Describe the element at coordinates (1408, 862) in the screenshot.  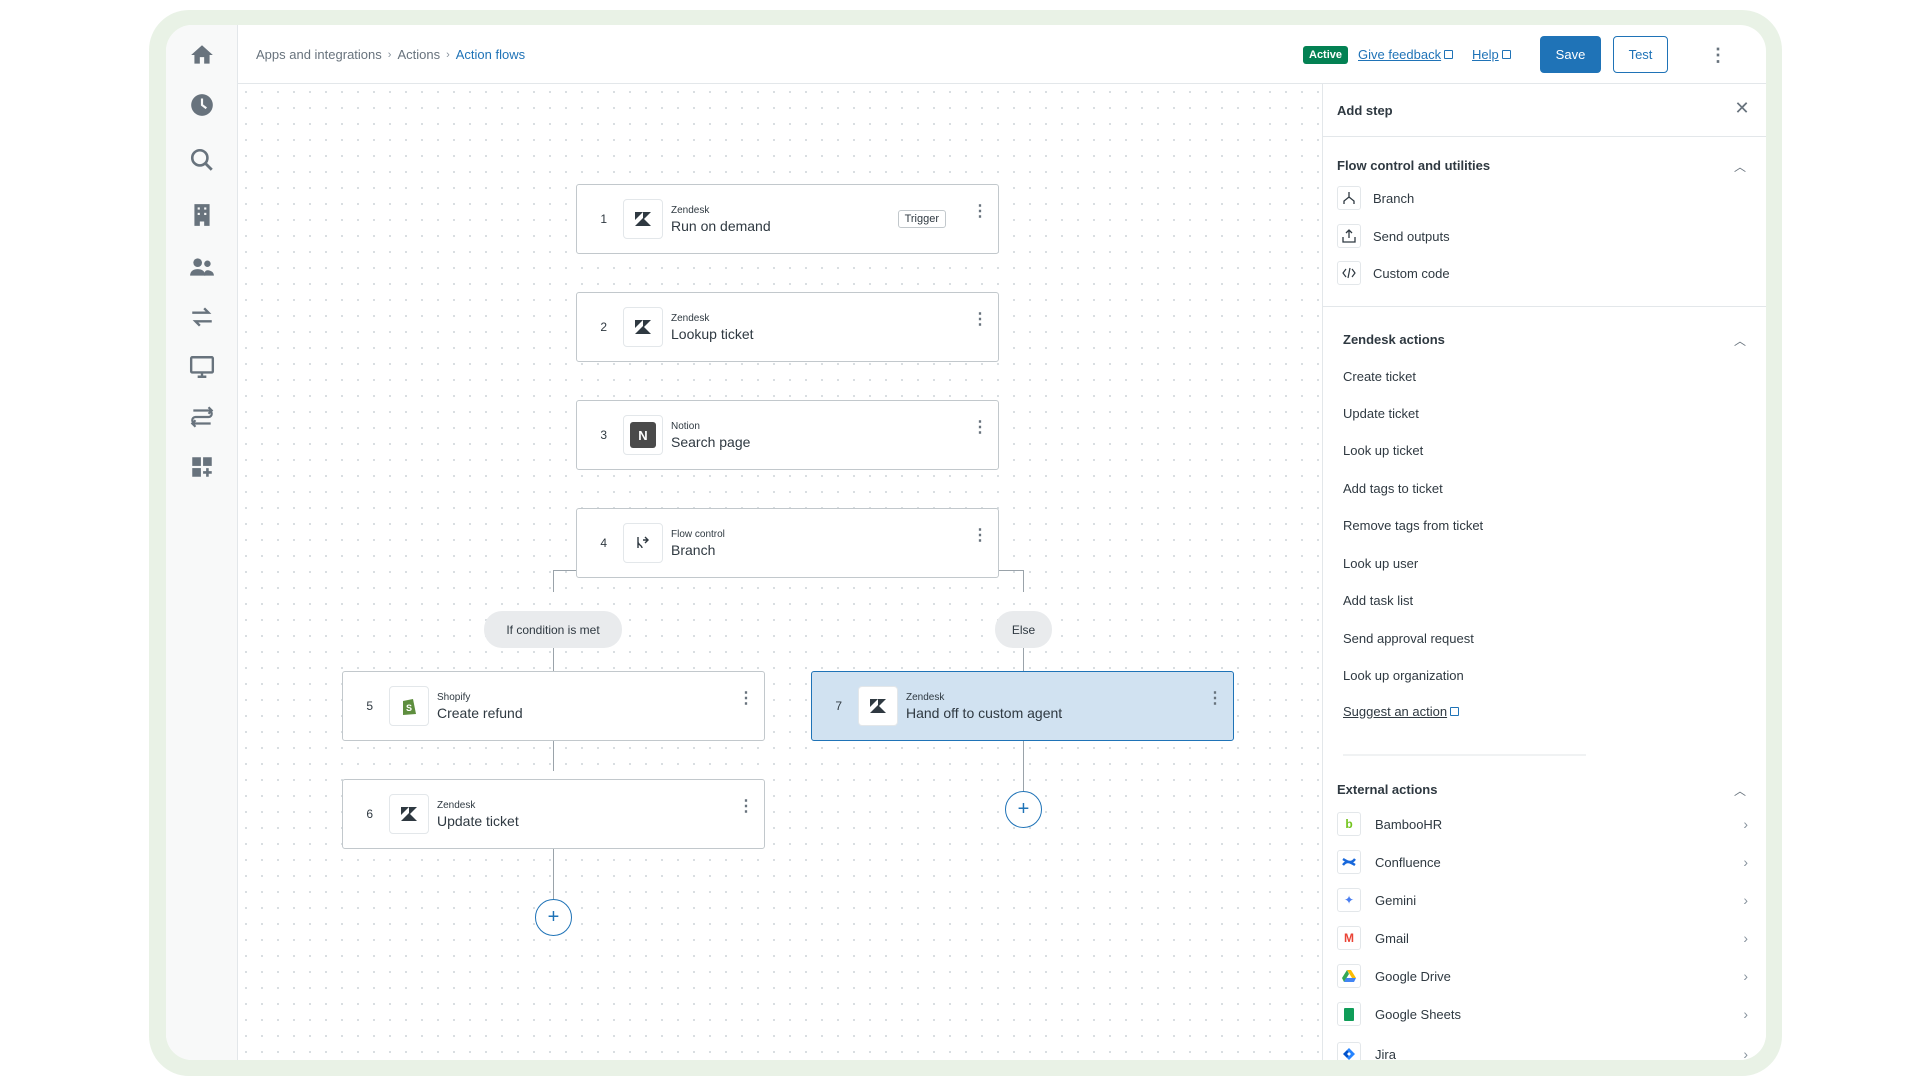
I see `external-action-label: Confluence` at that location.